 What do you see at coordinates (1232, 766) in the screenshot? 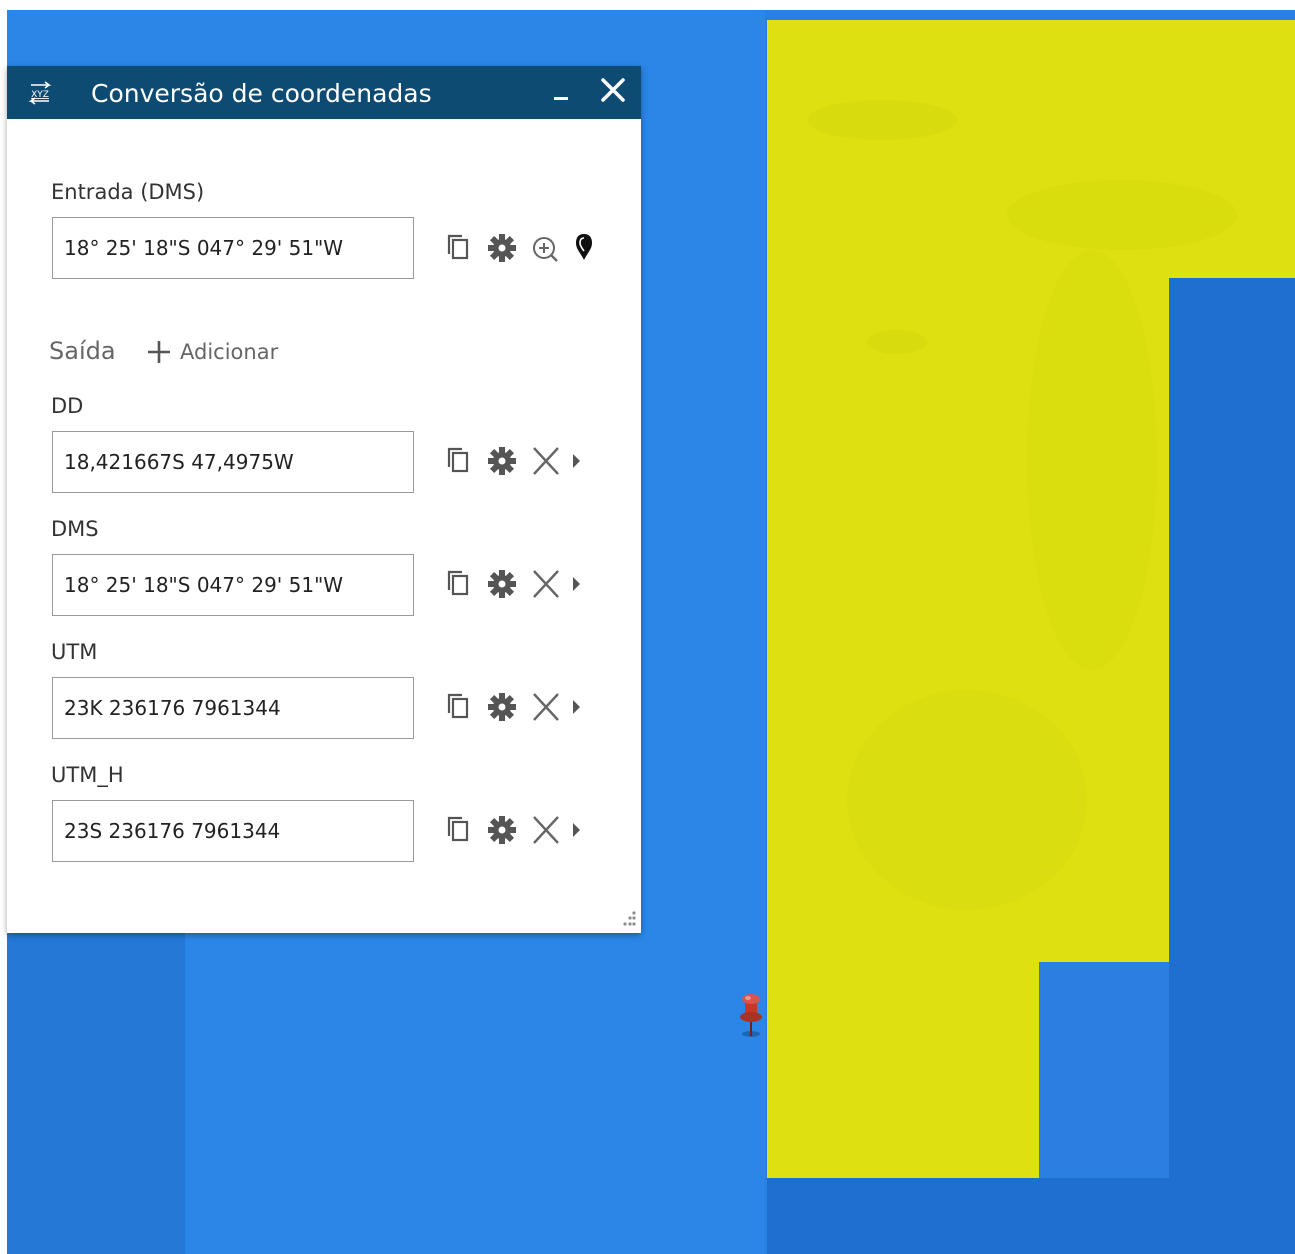
I see `map-terrain-right` at bounding box center [1232, 766].